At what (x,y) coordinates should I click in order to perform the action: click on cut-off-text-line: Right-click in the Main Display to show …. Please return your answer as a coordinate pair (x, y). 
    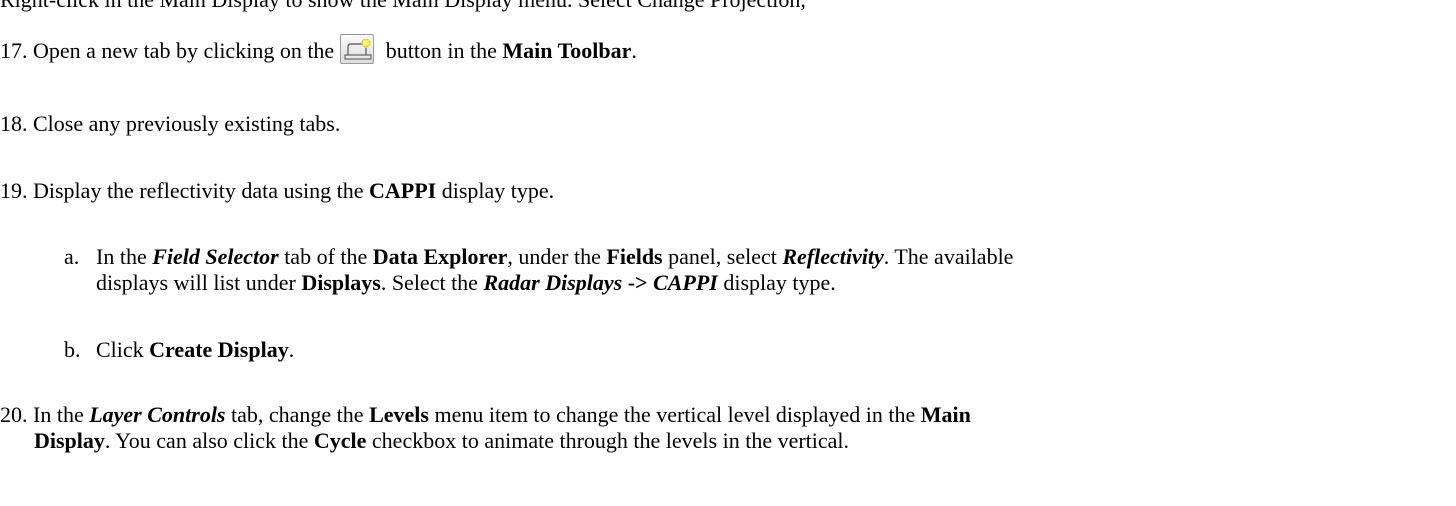
    Looking at the image, I should click on (403, 6).